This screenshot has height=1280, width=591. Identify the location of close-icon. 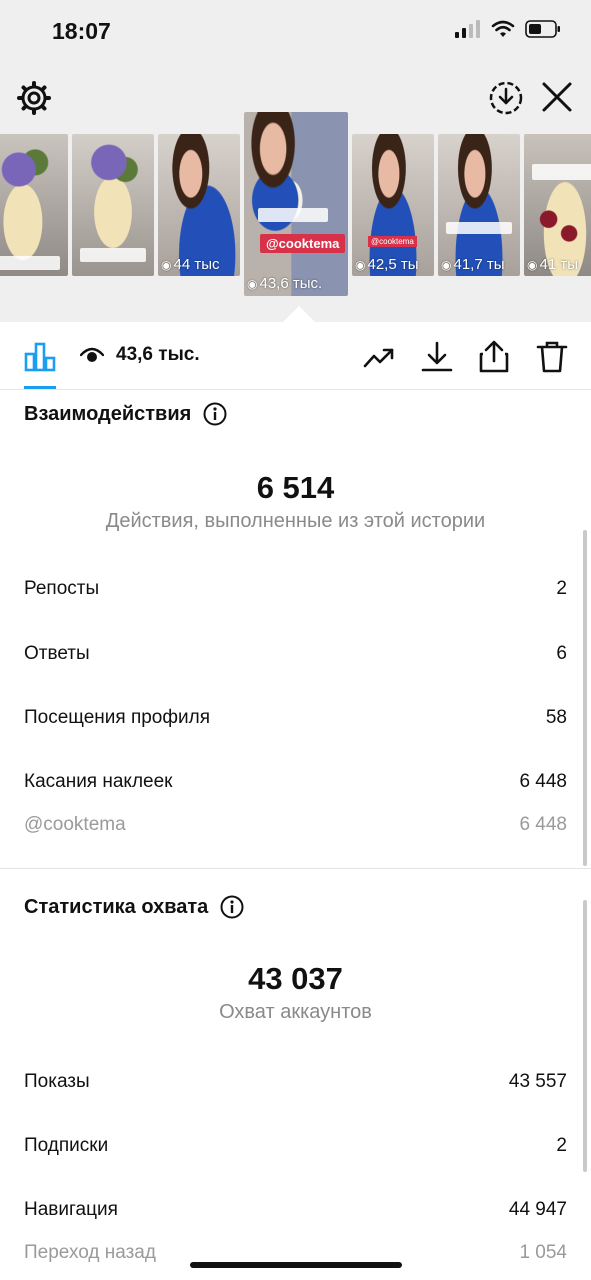
(557, 97).